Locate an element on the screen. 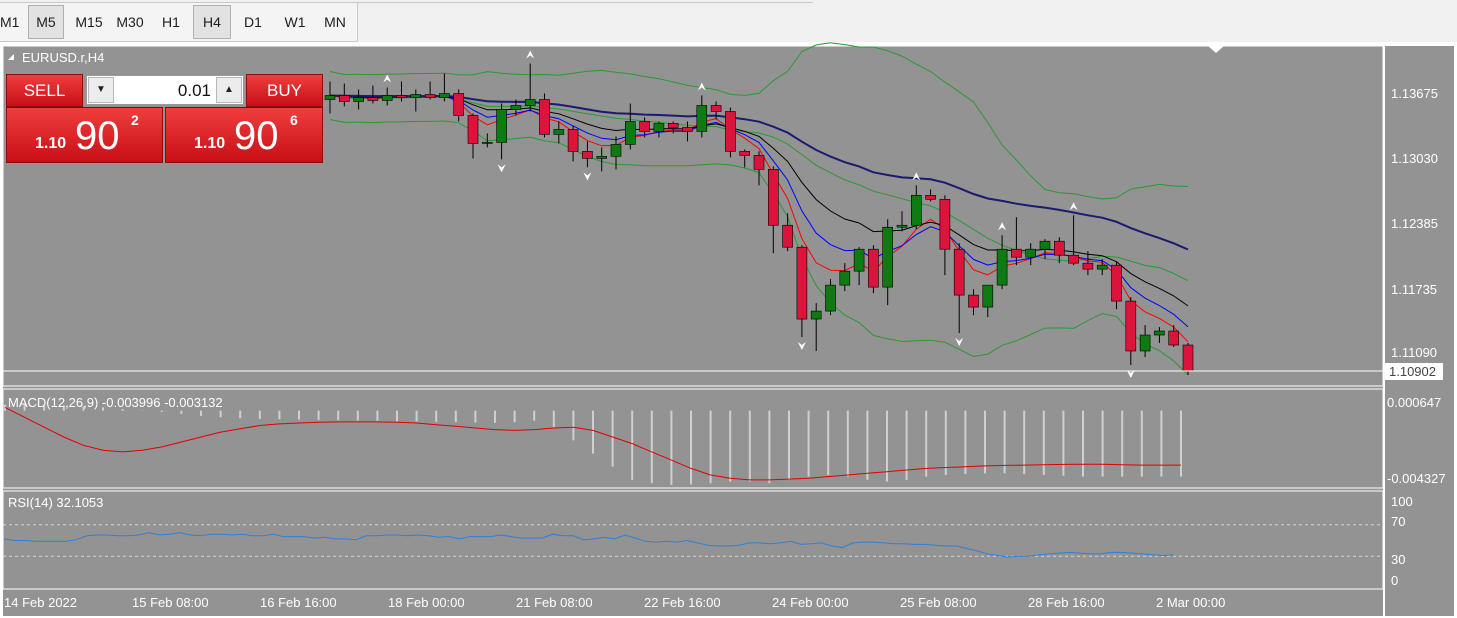  lot-size-field: ▼ 0.01 ▲ is located at coordinates (165, 90).